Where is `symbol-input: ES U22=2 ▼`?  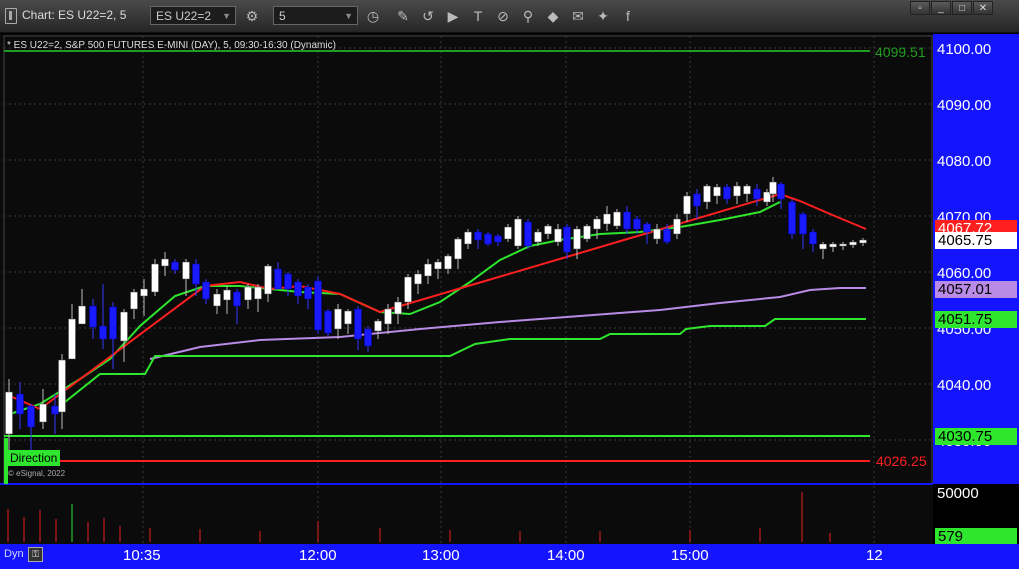 symbol-input: ES U22=2 ▼ is located at coordinates (193, 15).